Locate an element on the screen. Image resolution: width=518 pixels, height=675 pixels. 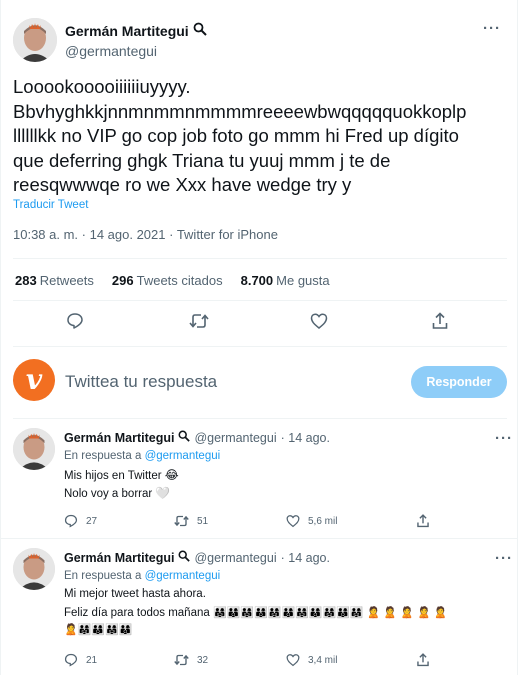
likes-count: 8.700 is located at coordinates (257, 280).